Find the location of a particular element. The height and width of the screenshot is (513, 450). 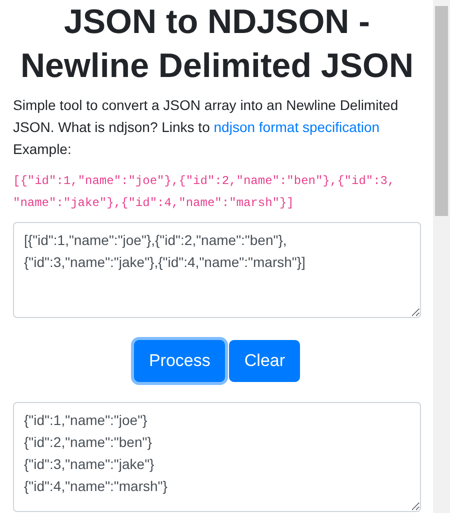

example-label: Example: is located at coordinates (42, 149).